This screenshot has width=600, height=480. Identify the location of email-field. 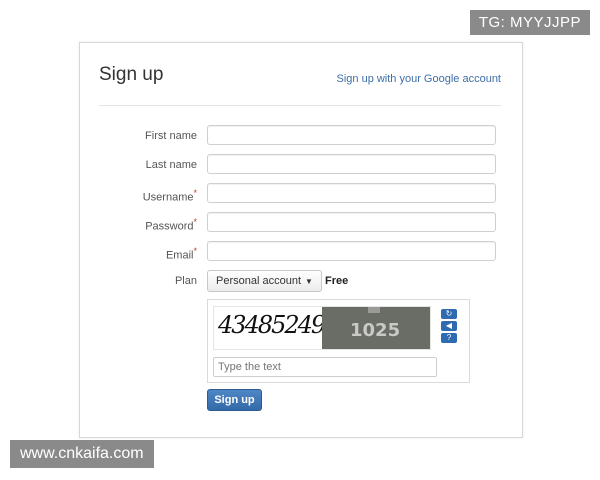
(351, 251).